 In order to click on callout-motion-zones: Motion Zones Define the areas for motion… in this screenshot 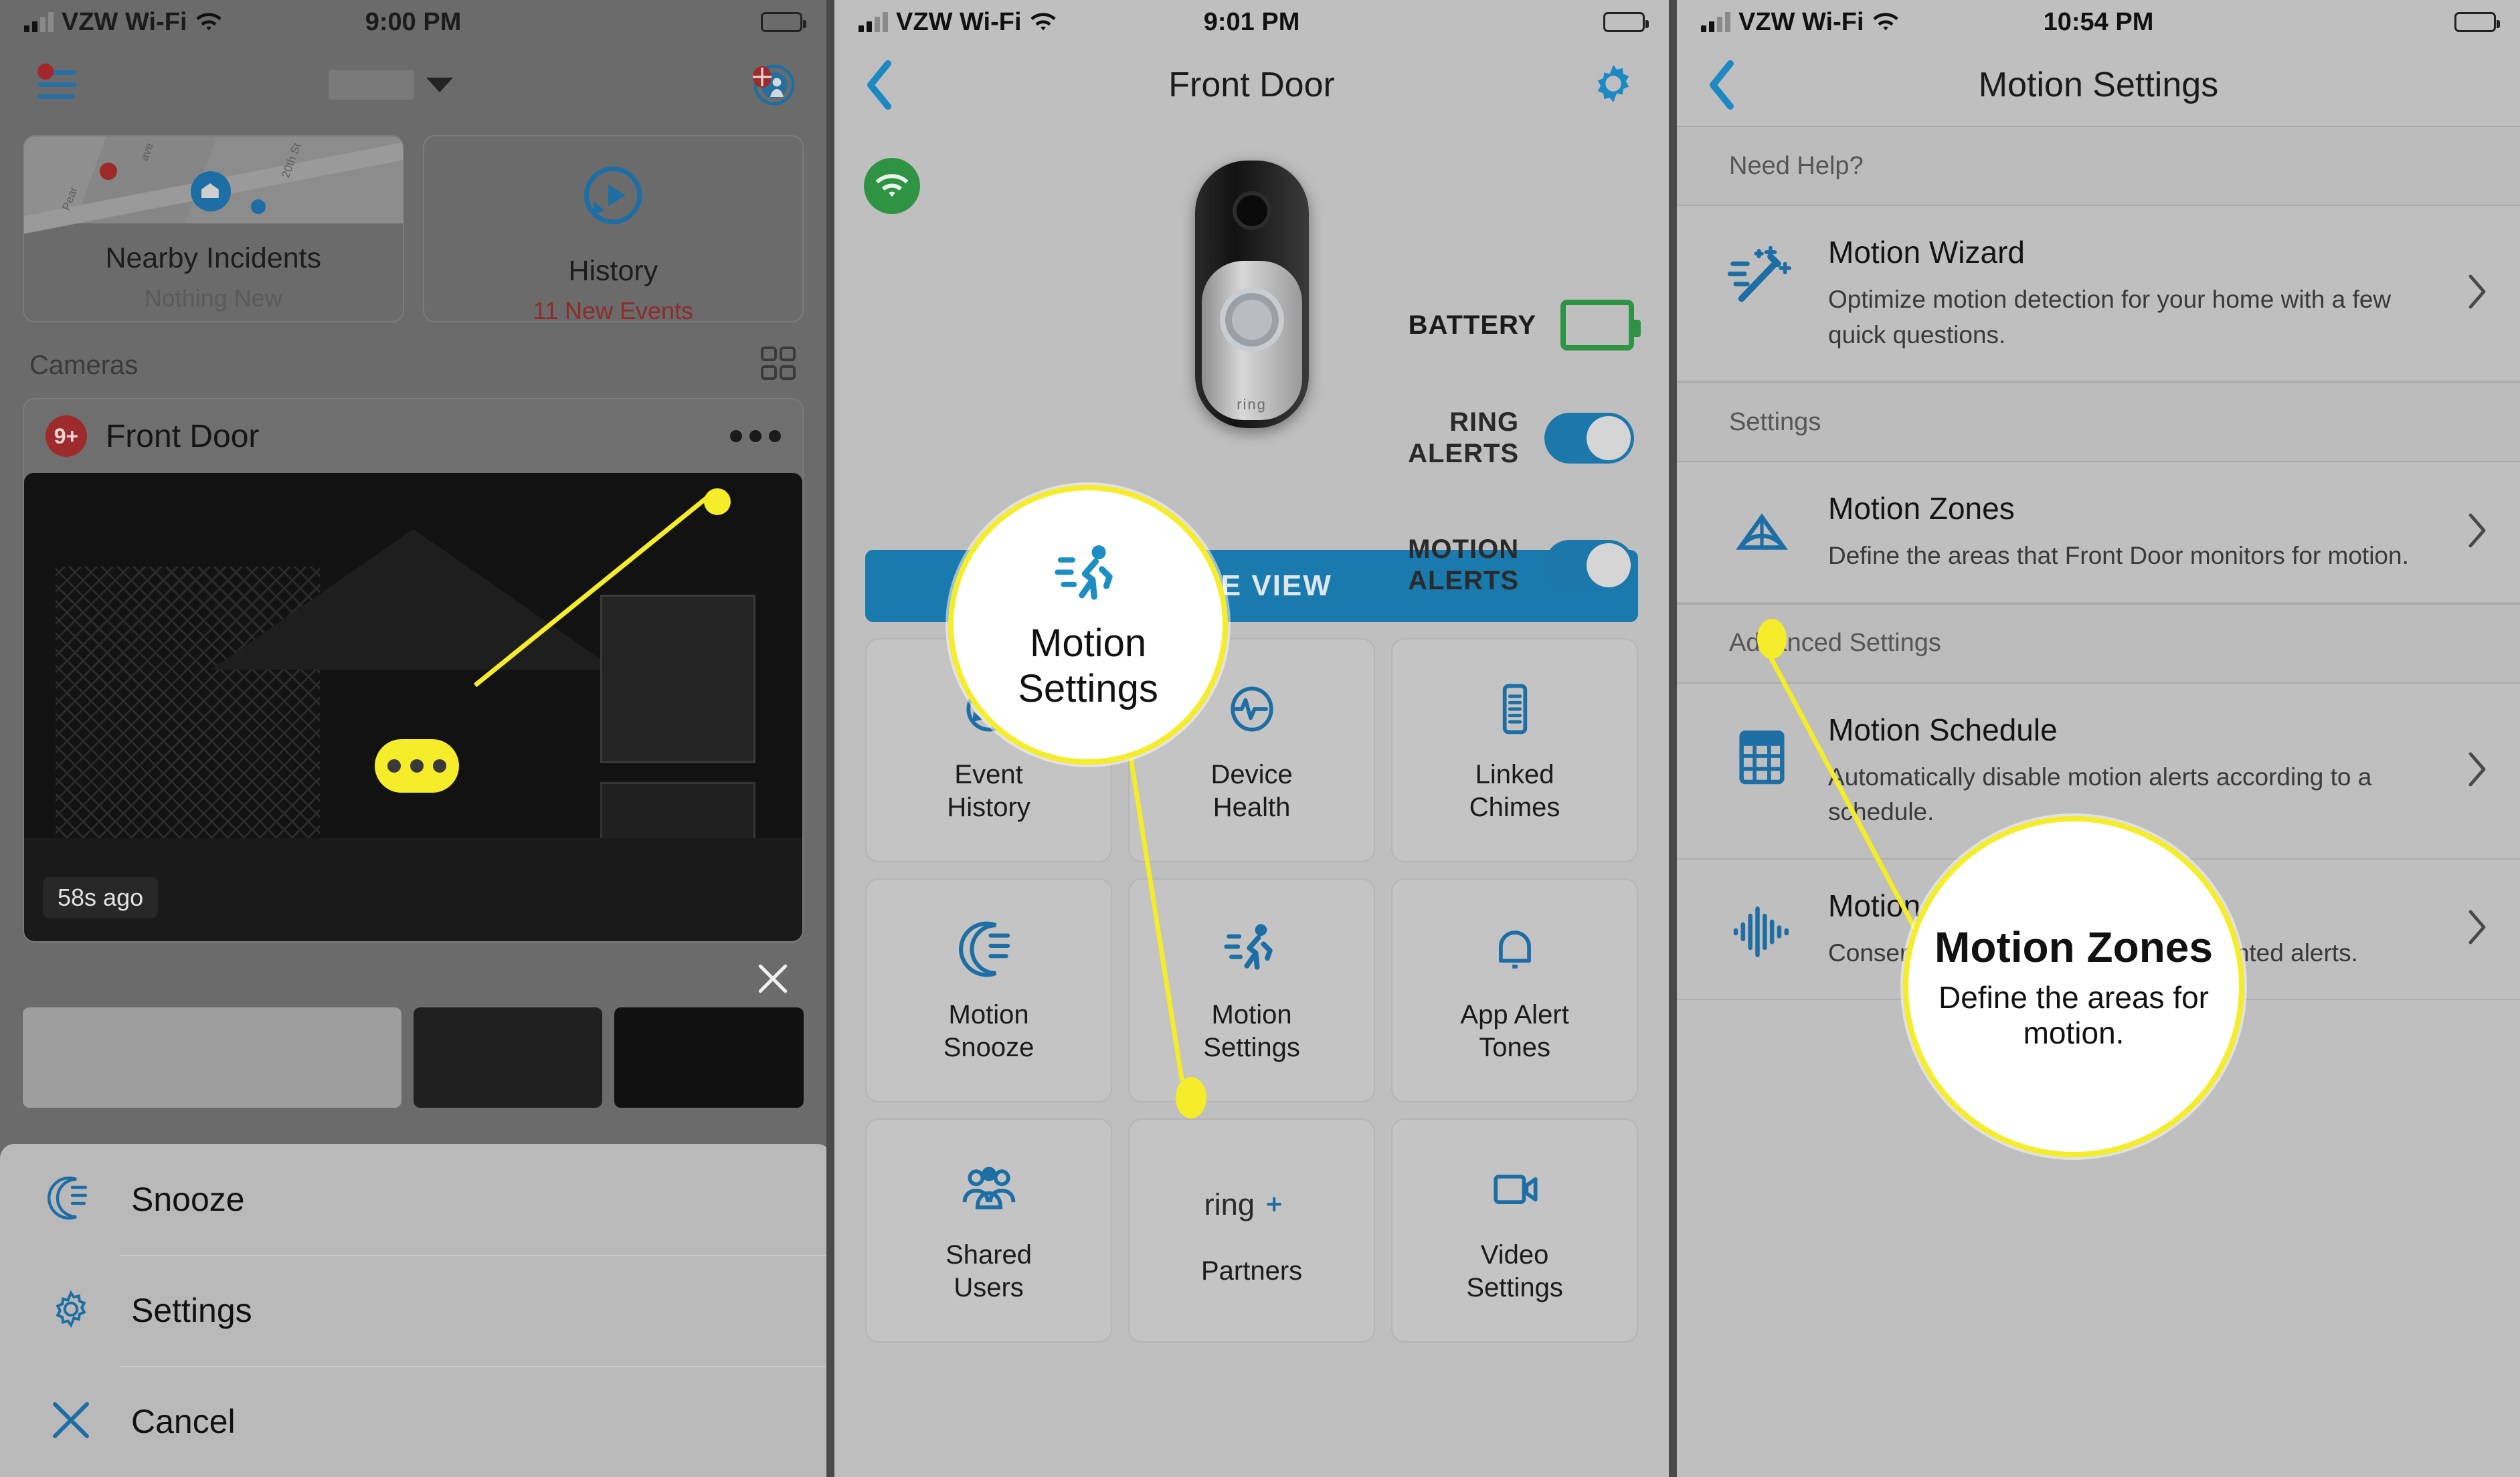, I will do `click(2074, 986)`.